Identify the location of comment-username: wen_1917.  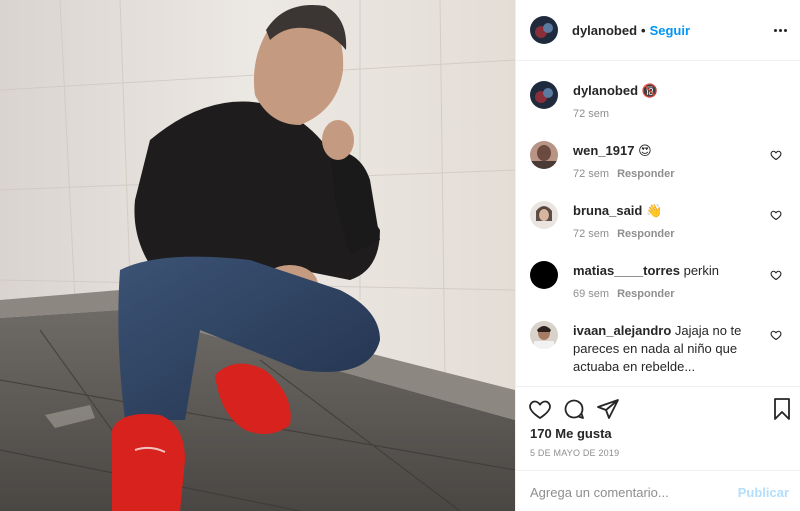
(603, 150).